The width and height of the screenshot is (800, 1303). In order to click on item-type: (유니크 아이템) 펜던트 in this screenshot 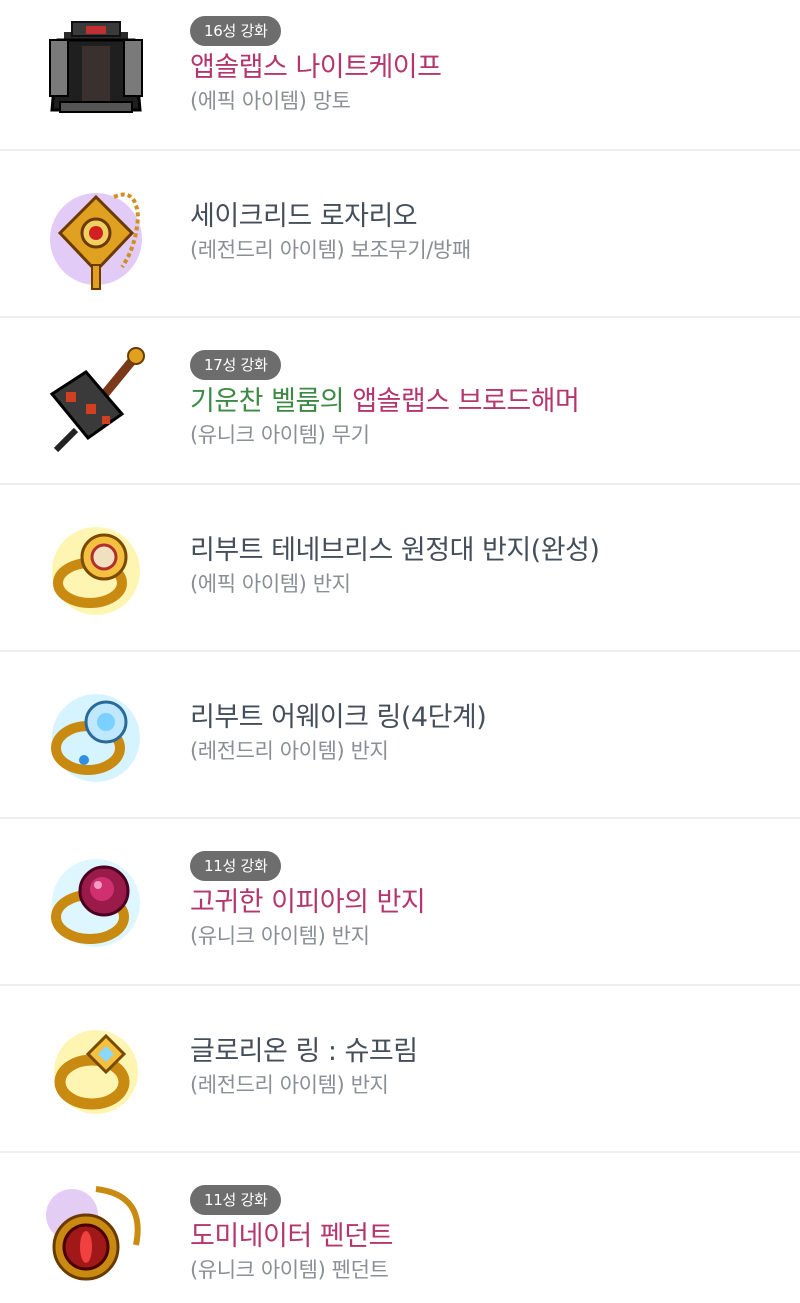, I will do `click(289, 1270)`.